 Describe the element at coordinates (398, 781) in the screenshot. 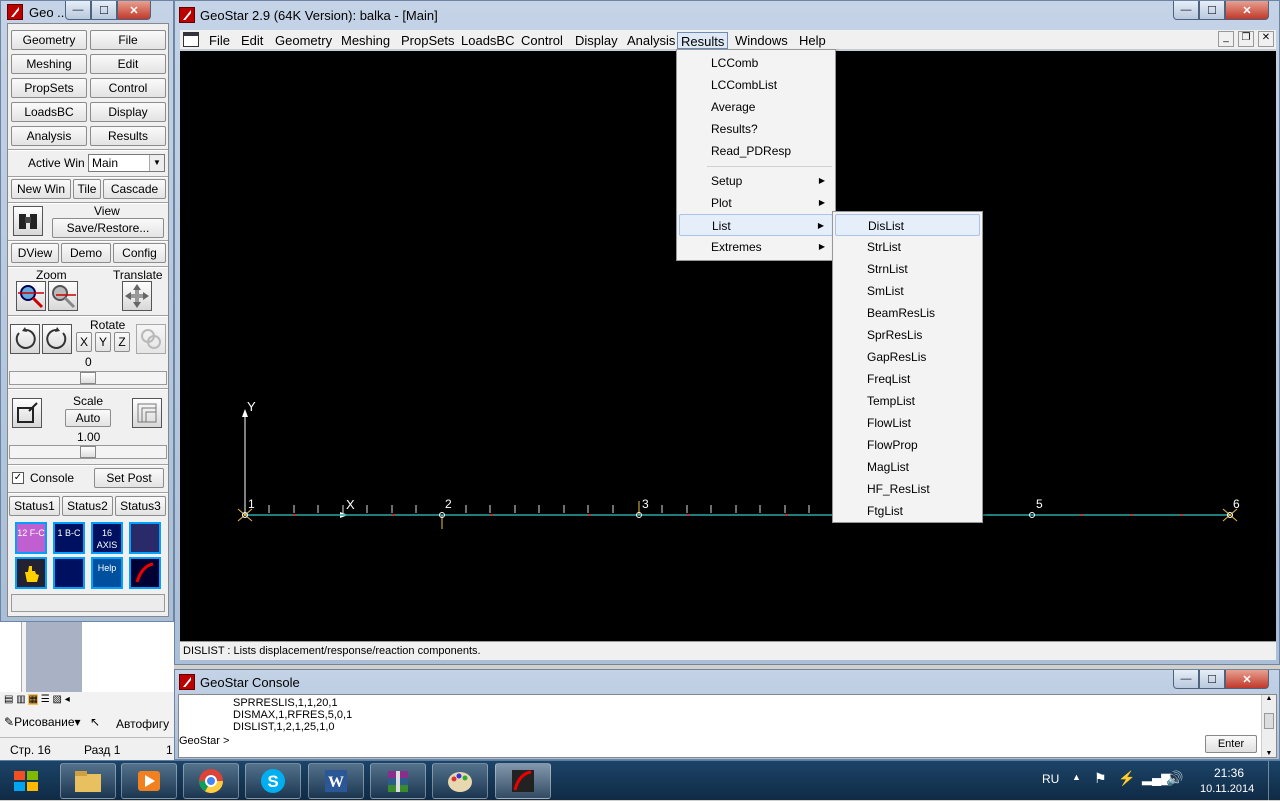

I see `winrar-taskbar-icon` at that location.